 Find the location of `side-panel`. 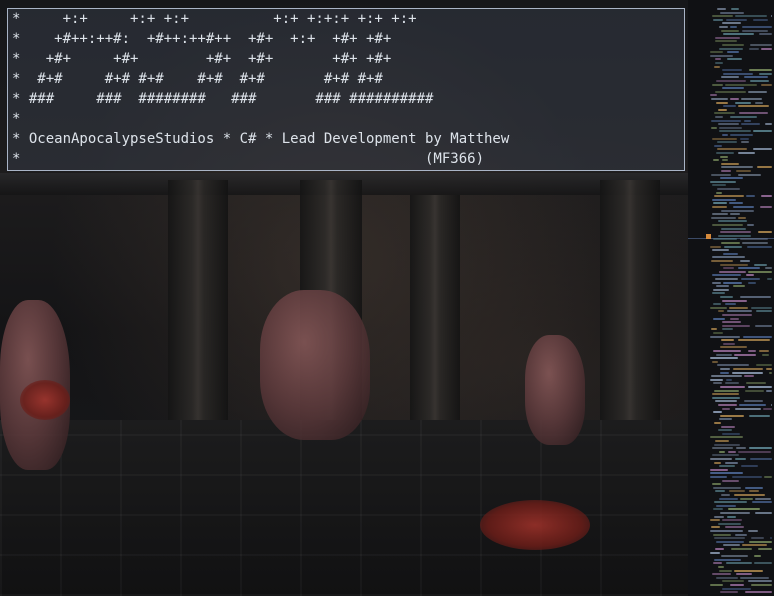

side-panel is located at coordinates (731, 298).